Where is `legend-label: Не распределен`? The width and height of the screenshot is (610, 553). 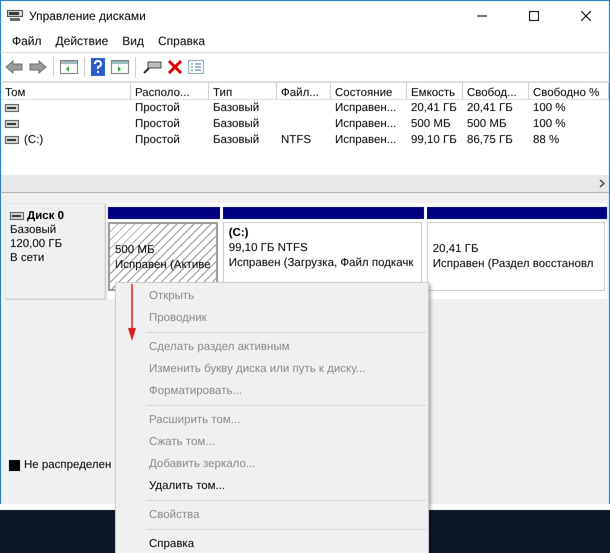
legend-label: Не распределен is located at coordinates (68, 465).